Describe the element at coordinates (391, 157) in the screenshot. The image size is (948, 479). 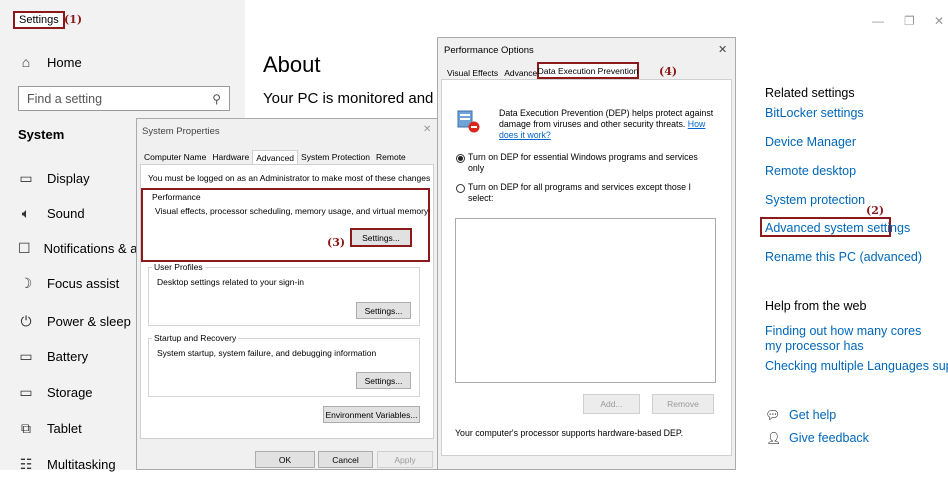
I see `tab-remote: Remote` at that location.